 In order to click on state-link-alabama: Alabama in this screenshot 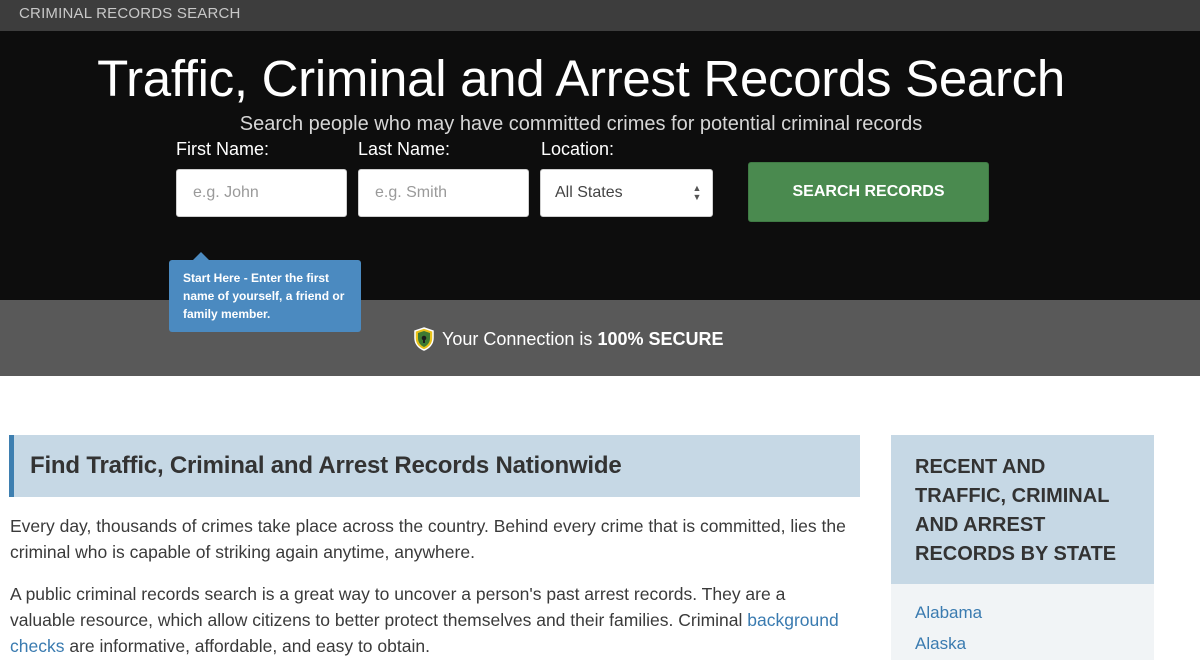, I will do `click(948, 613)`.